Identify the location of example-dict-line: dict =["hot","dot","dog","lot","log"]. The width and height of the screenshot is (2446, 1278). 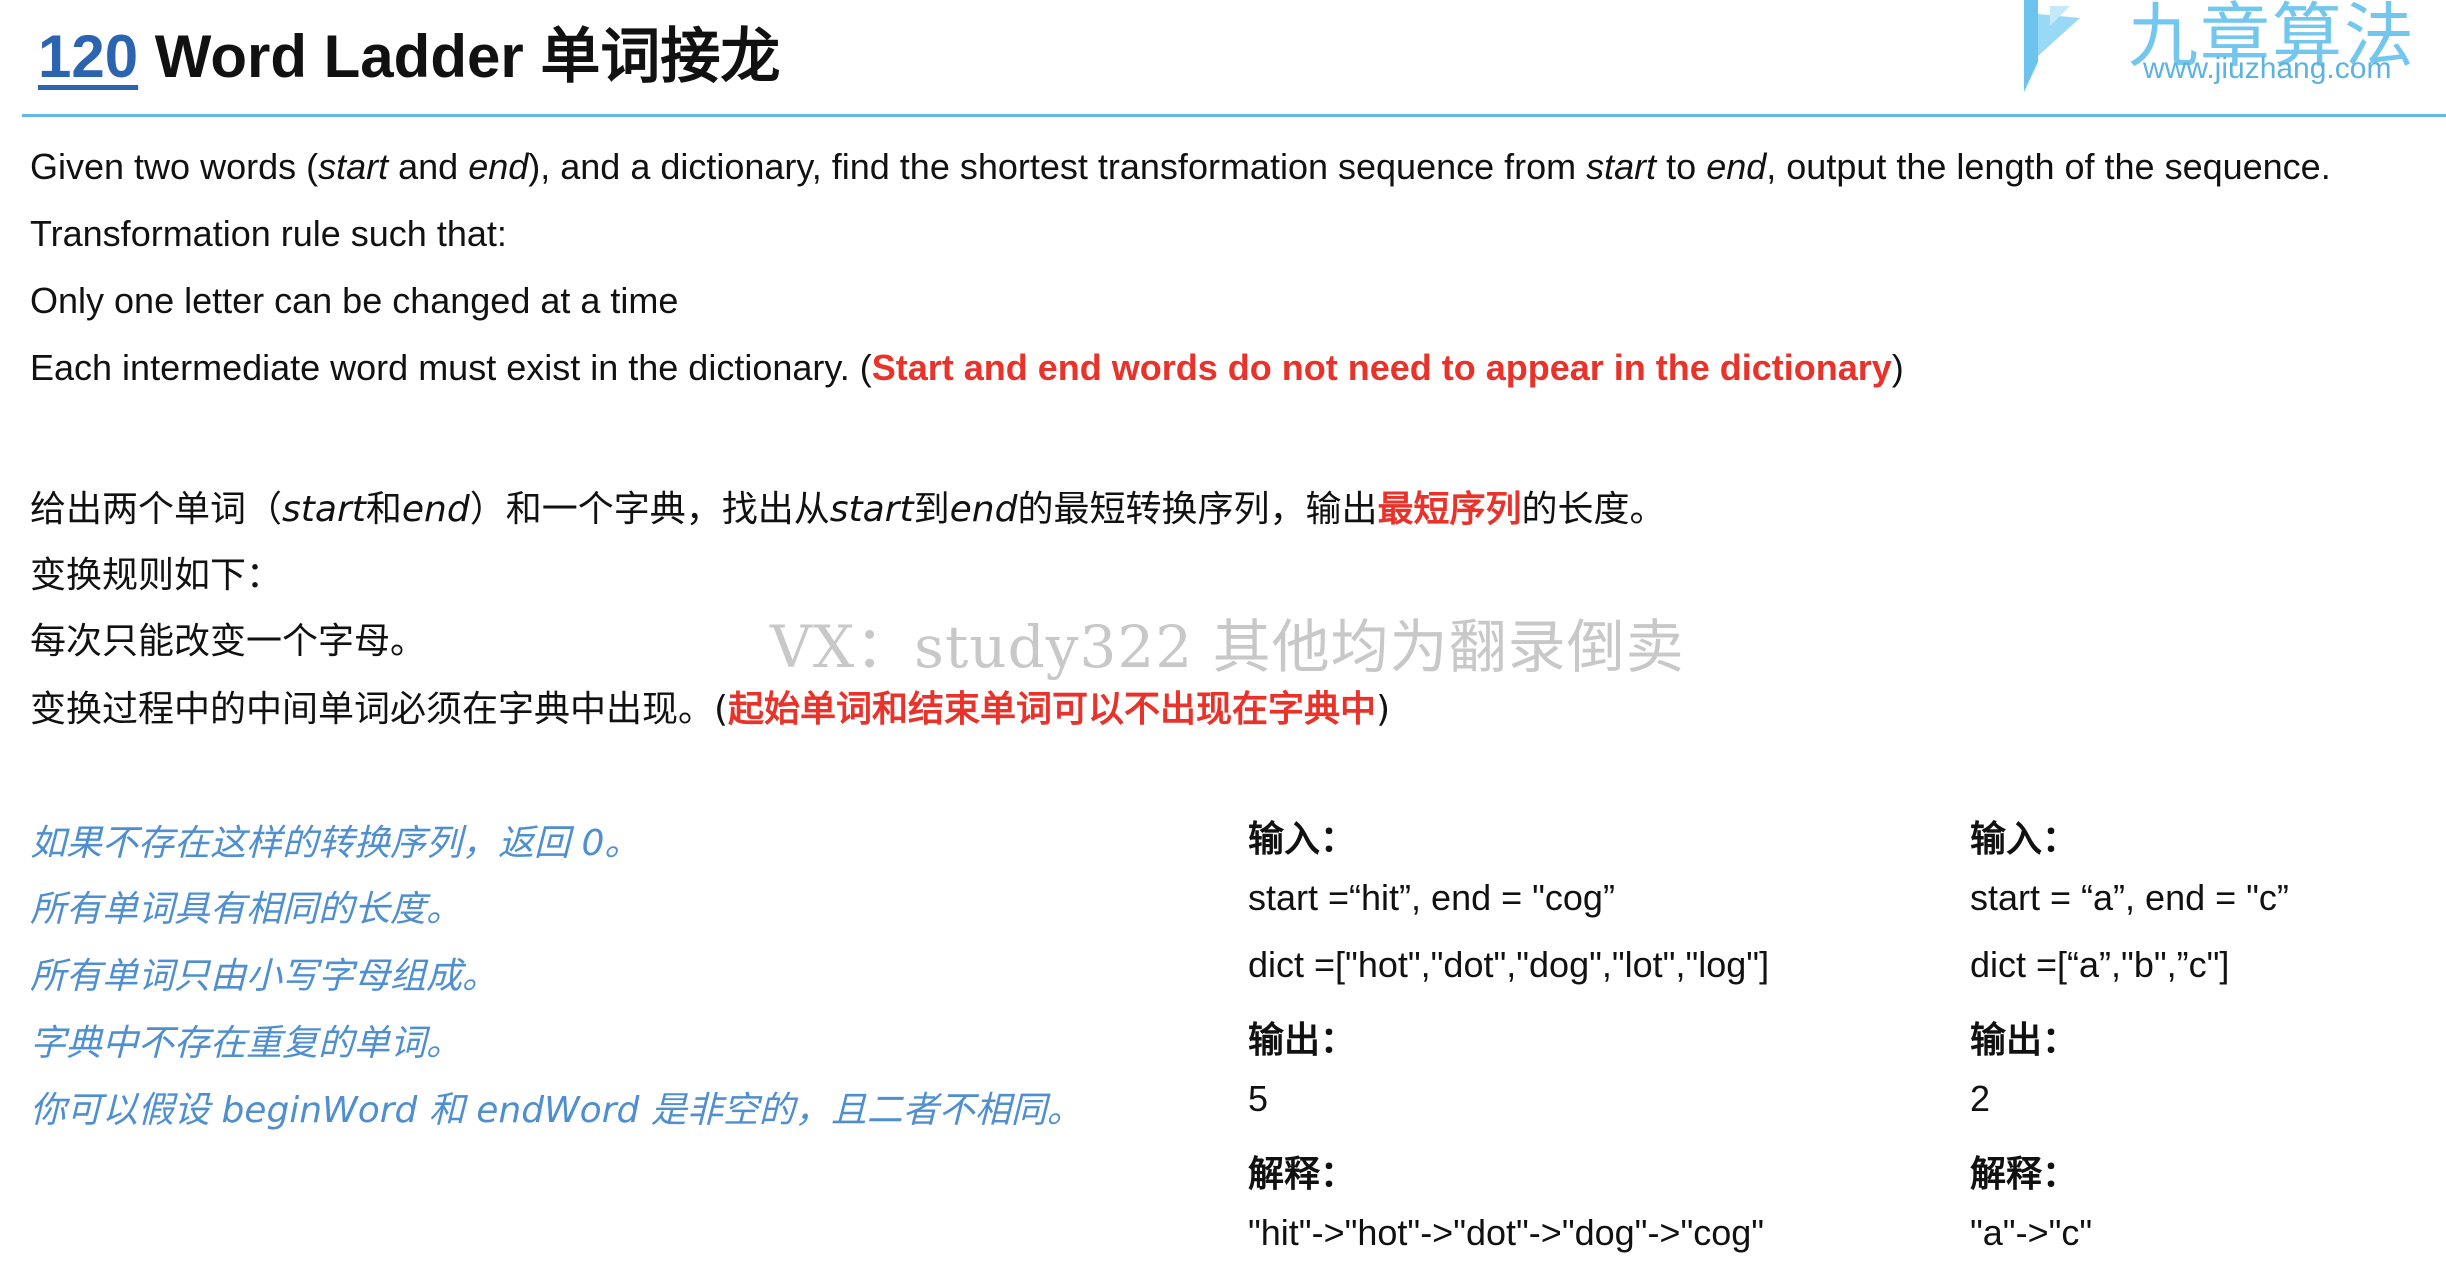
(1509, 964).